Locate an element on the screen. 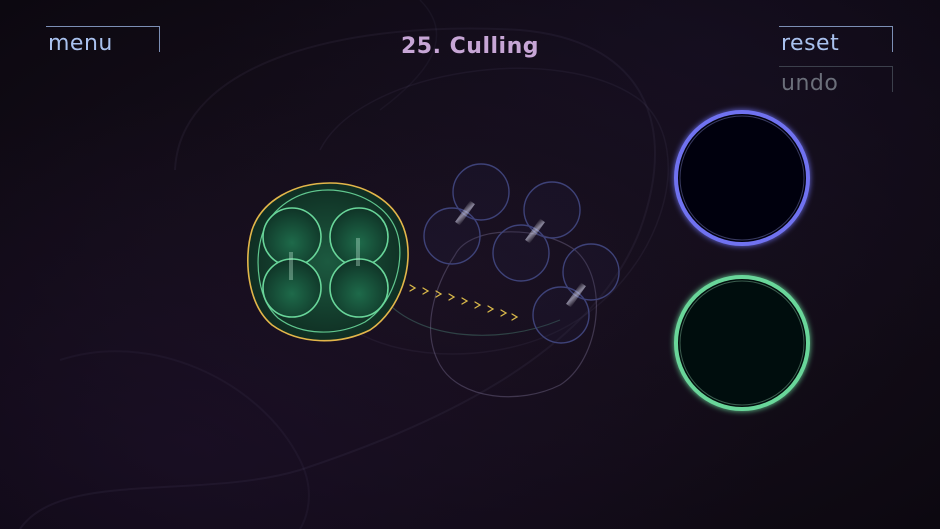 This screenshot has height=529, width=940. target-zone-blue is located at coordinates (742, 178).